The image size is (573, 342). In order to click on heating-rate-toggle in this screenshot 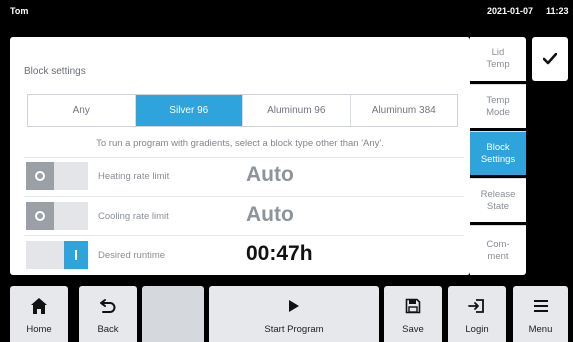, I will do `click(57, 176)`.